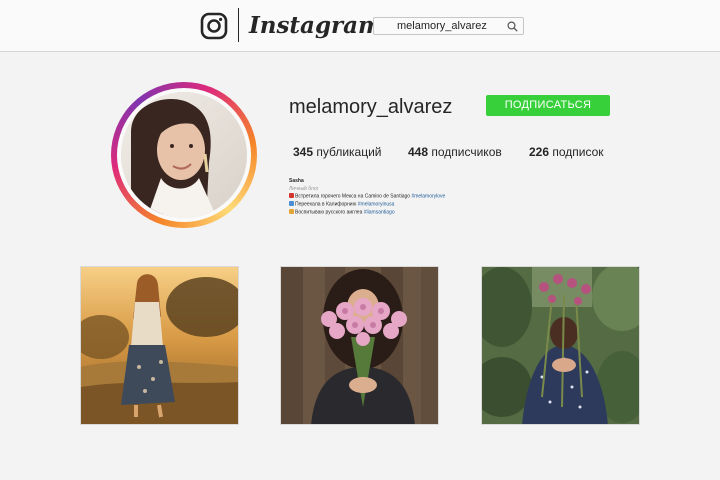 The height and width of the screenshot is (480, 720). I want to click on profile-avatar, so click(184, 155).